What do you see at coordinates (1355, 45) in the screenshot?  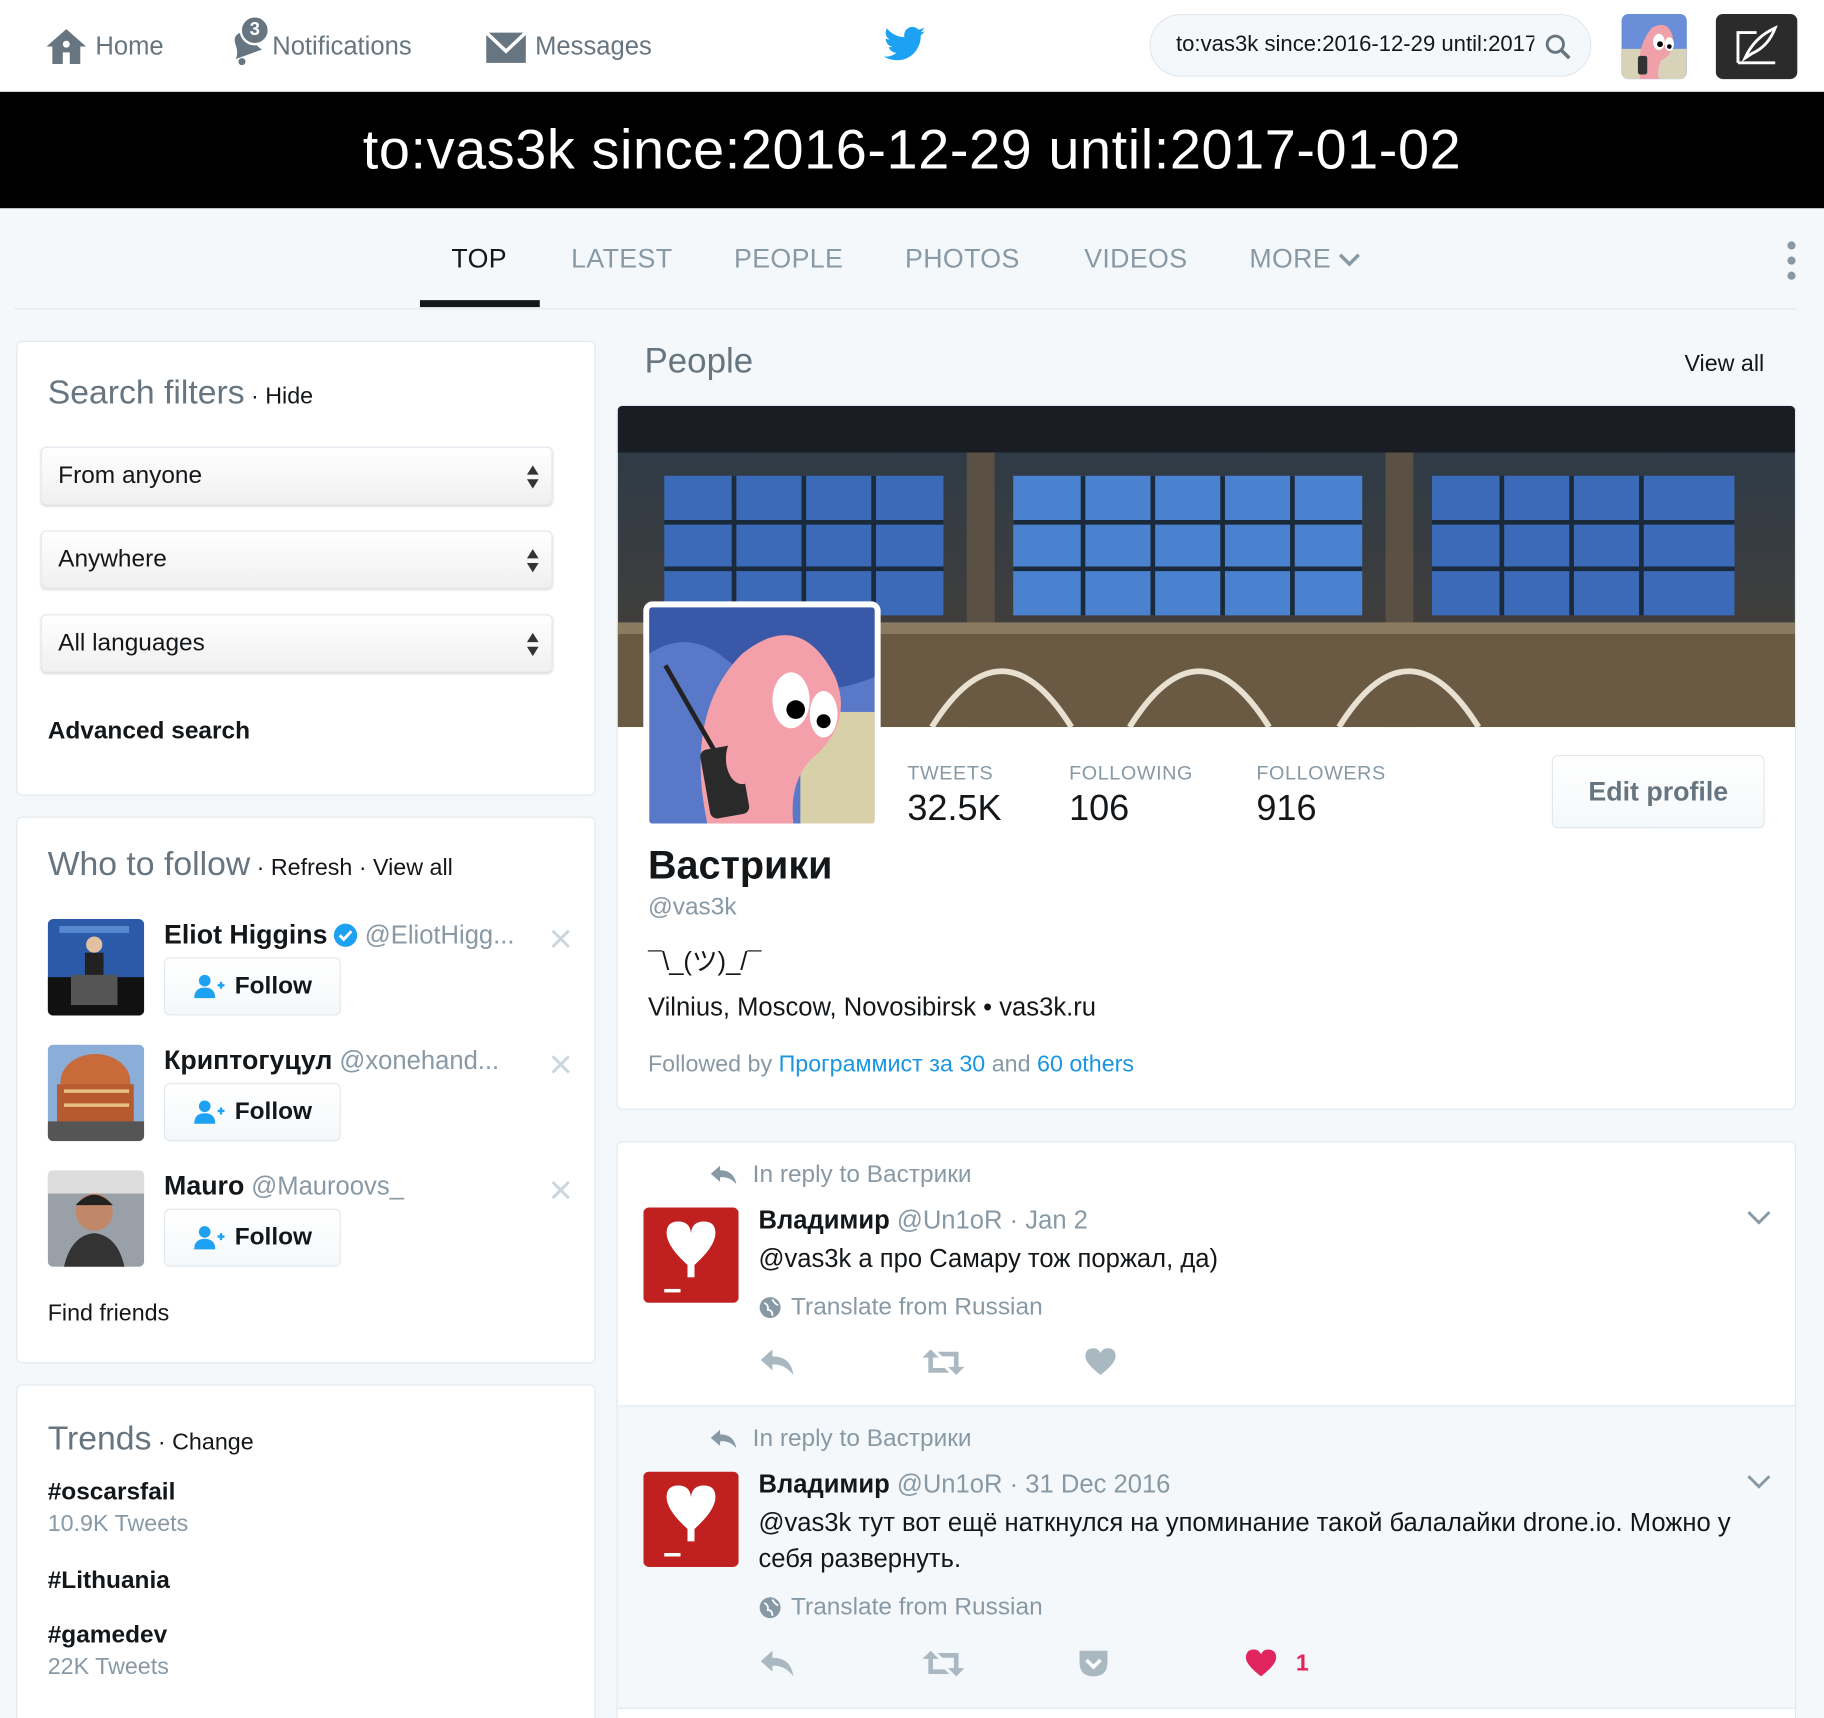 I see `search-input` at bounding box center [1355, 45].